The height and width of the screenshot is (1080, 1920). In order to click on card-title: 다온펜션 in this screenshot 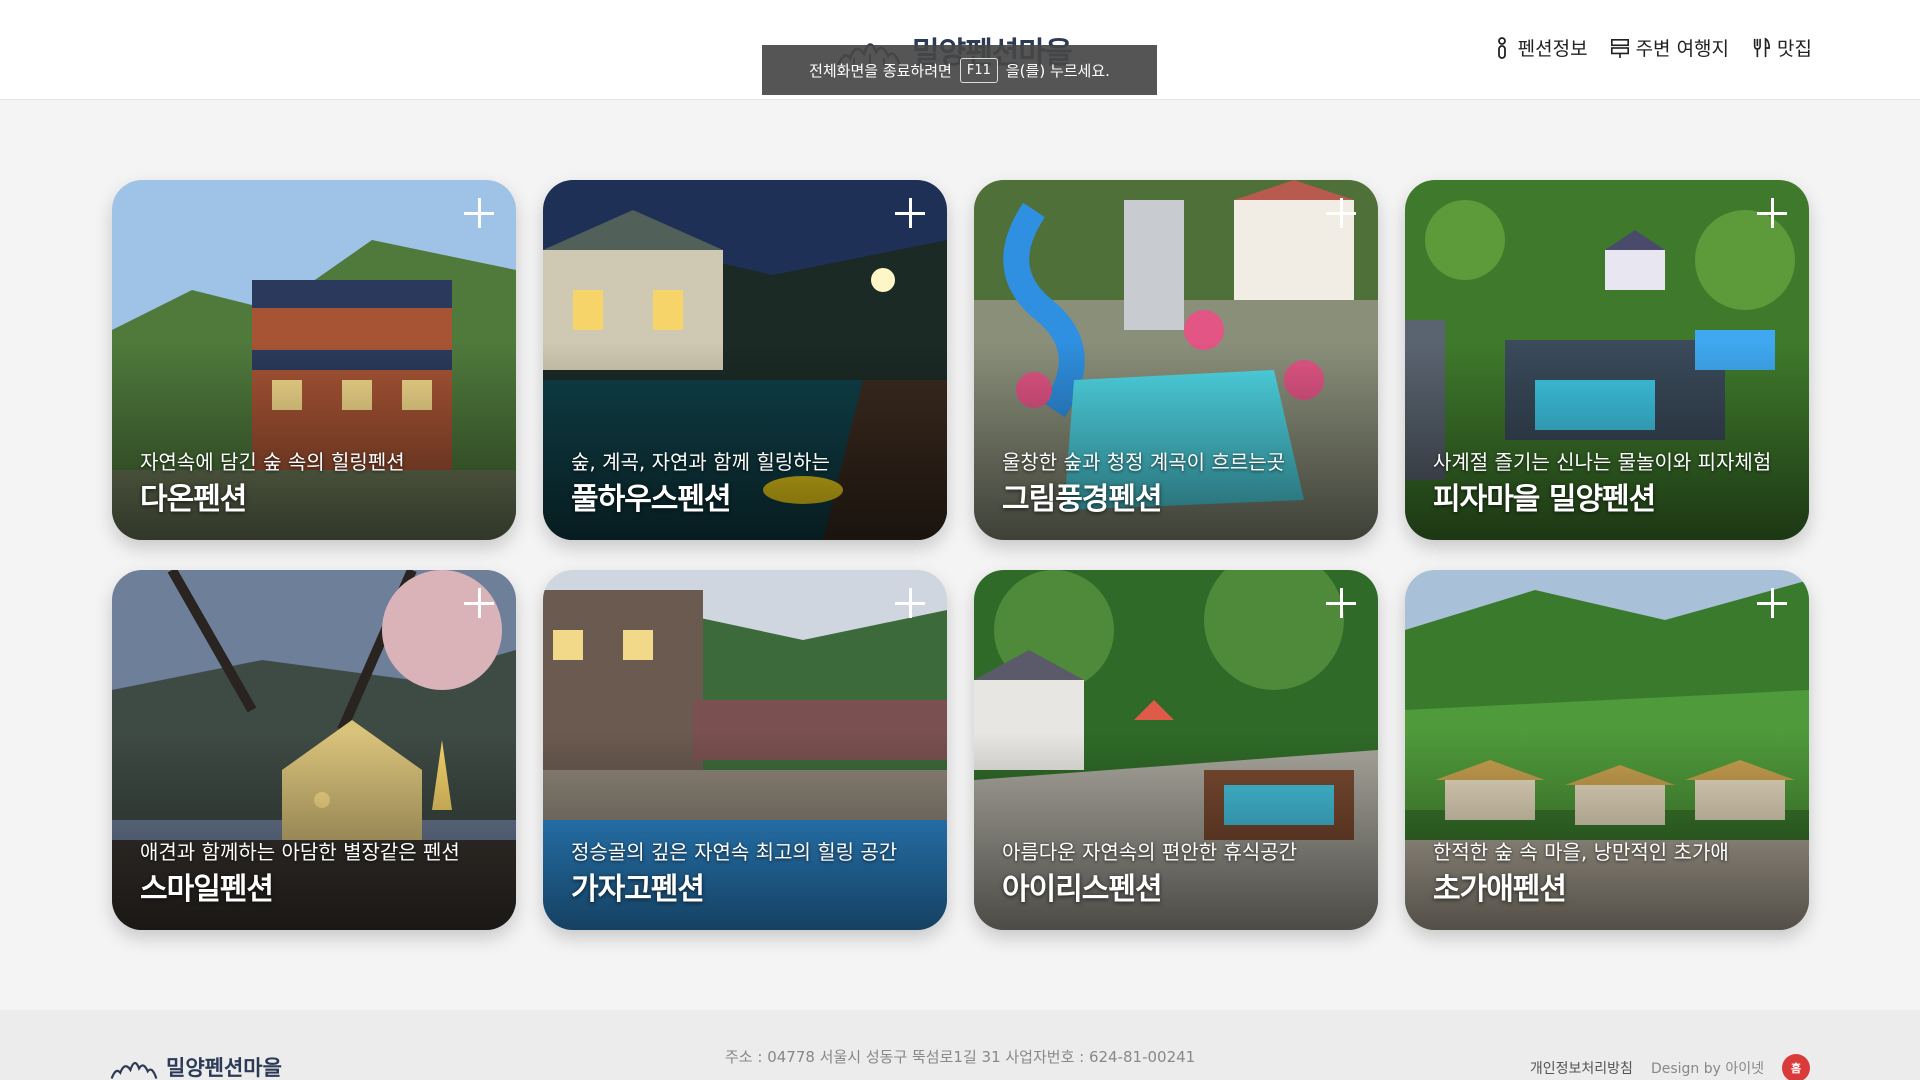, I will do `click(193, 499)`.